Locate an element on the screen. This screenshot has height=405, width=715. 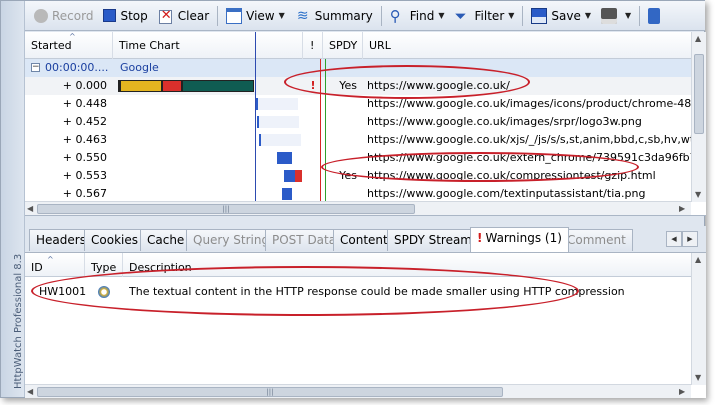
options-icon is located at coordinates (654, 15).